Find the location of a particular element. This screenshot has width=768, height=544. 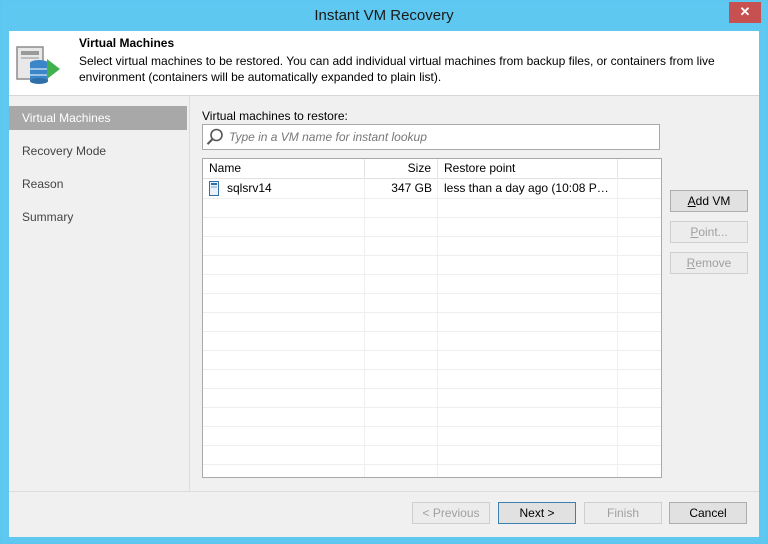

next-button: Next > is located at coordinates (537, 513).